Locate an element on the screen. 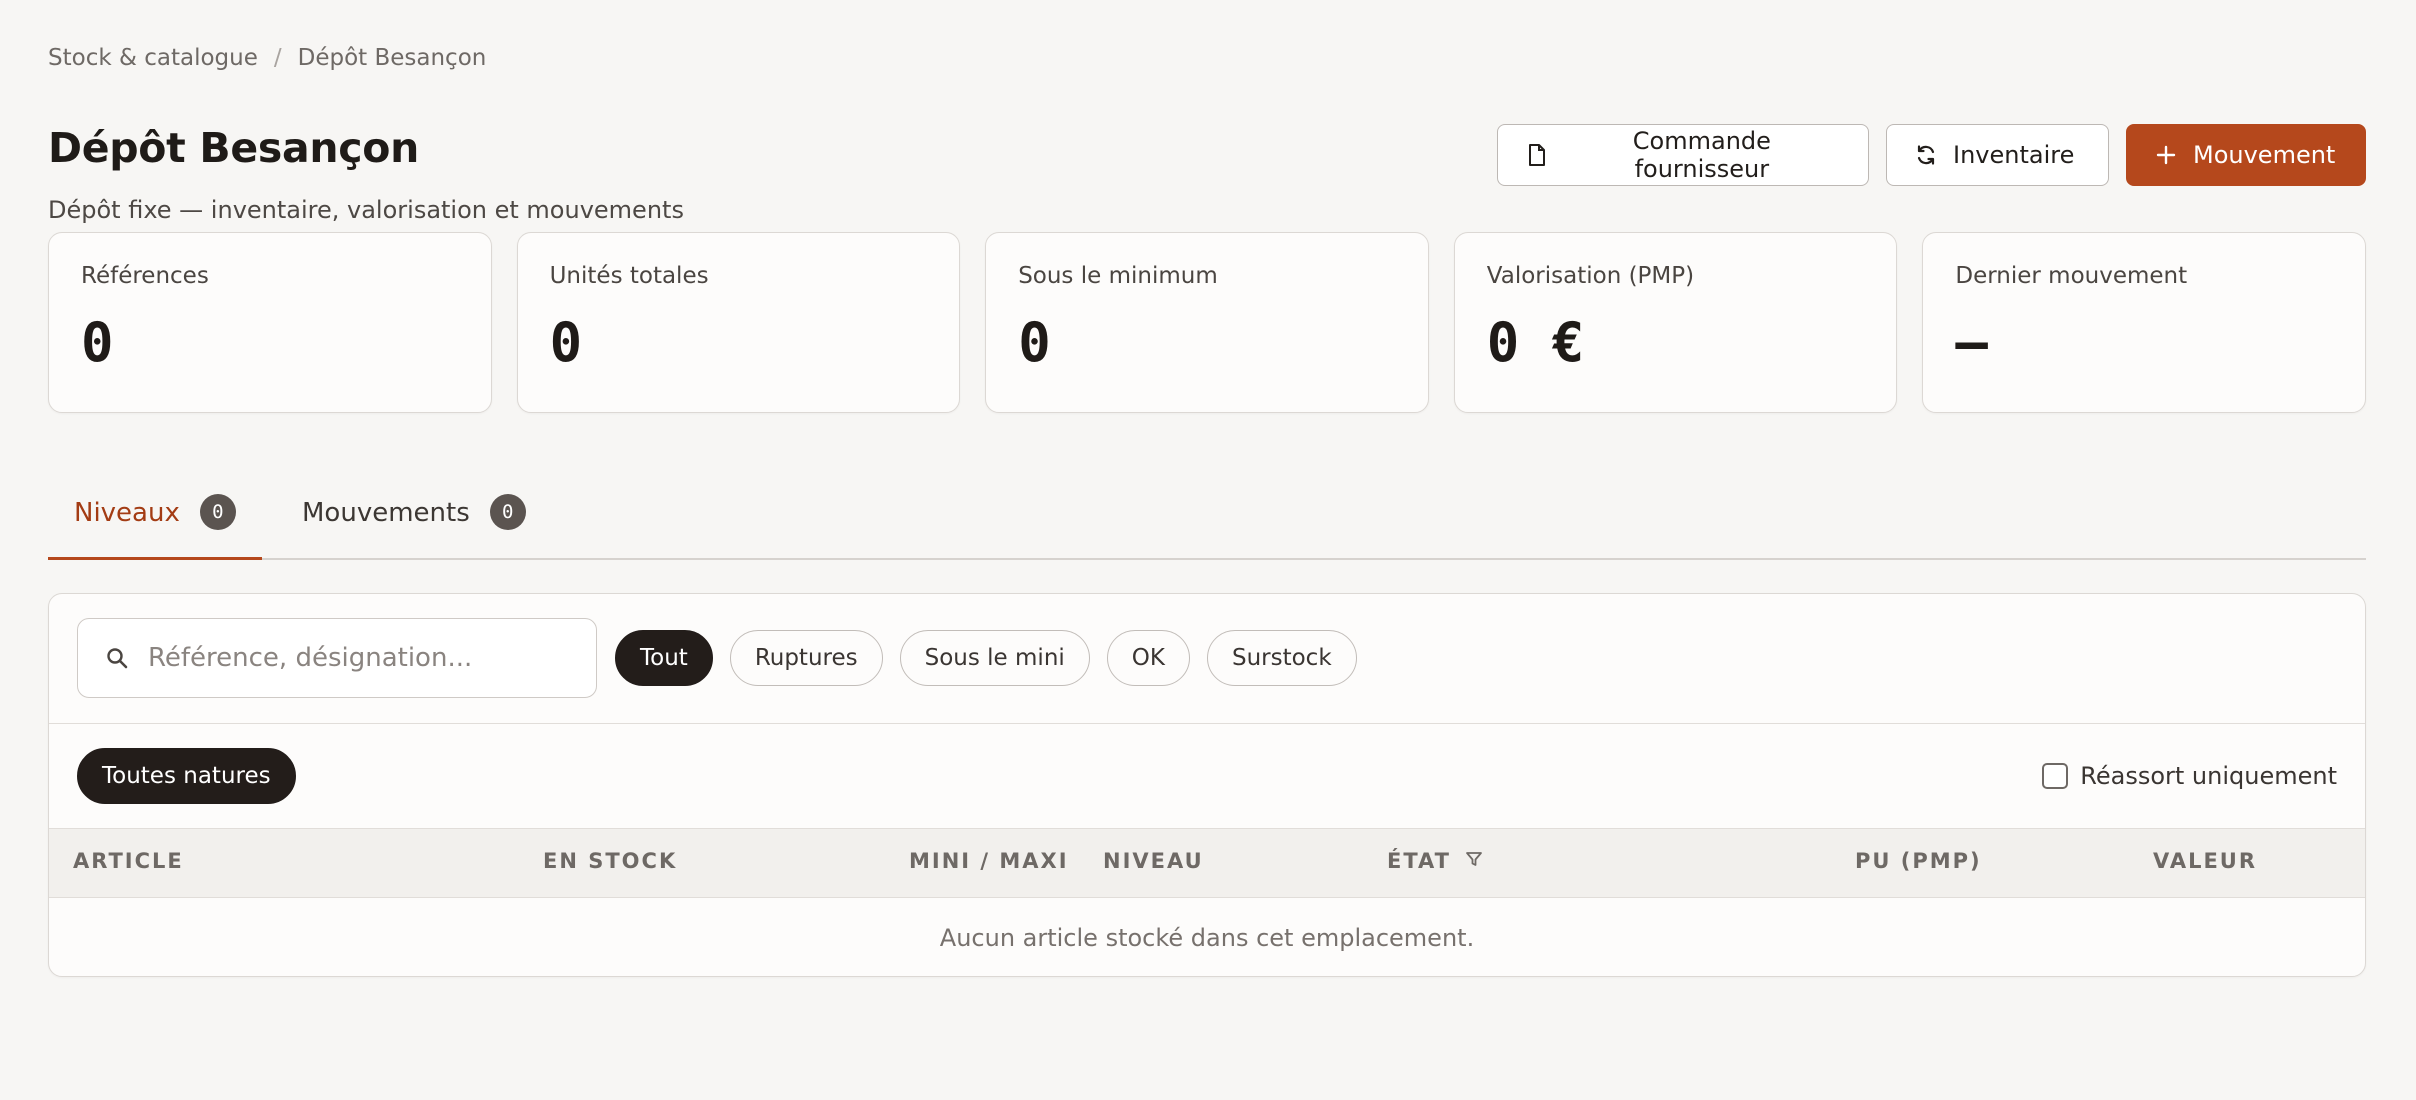  inventory-button: Inventaire is located at coordinates (1997, 155).